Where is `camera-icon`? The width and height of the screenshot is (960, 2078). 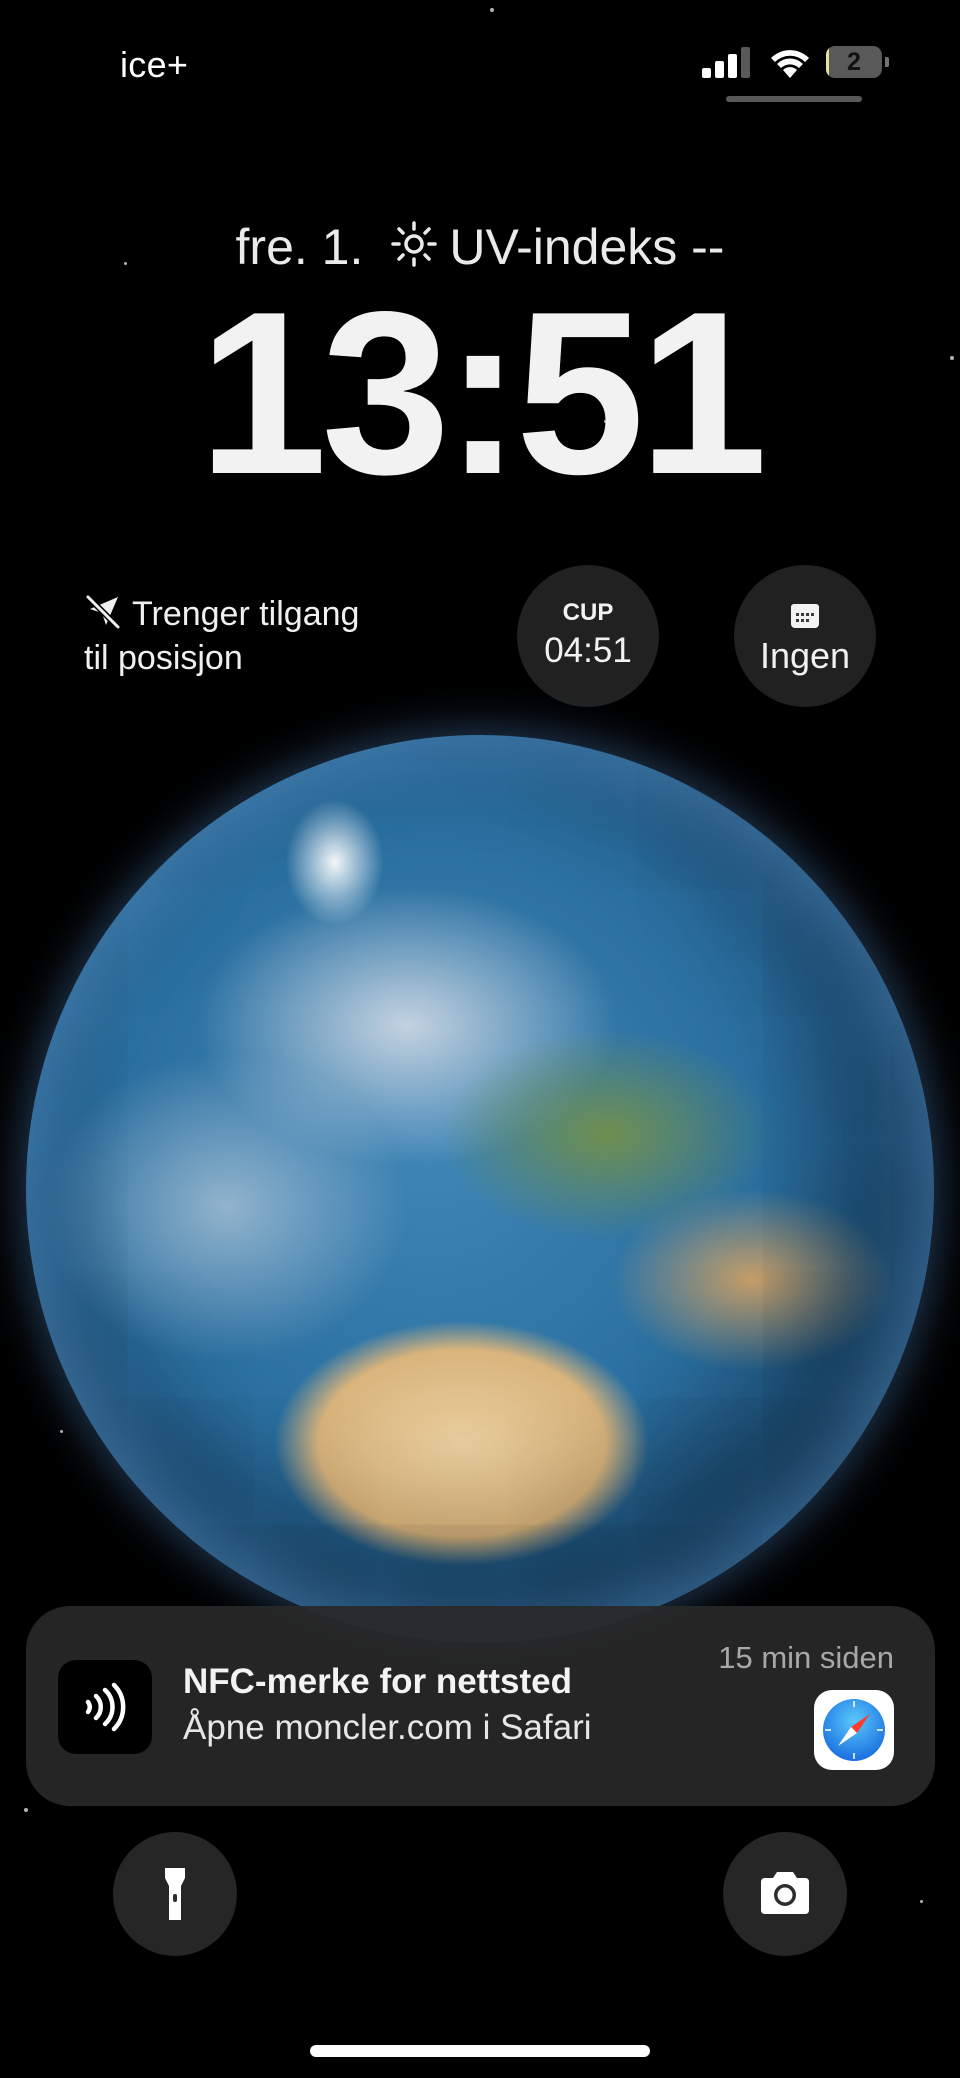 camera-icon is located at coordinates (785, 1893).